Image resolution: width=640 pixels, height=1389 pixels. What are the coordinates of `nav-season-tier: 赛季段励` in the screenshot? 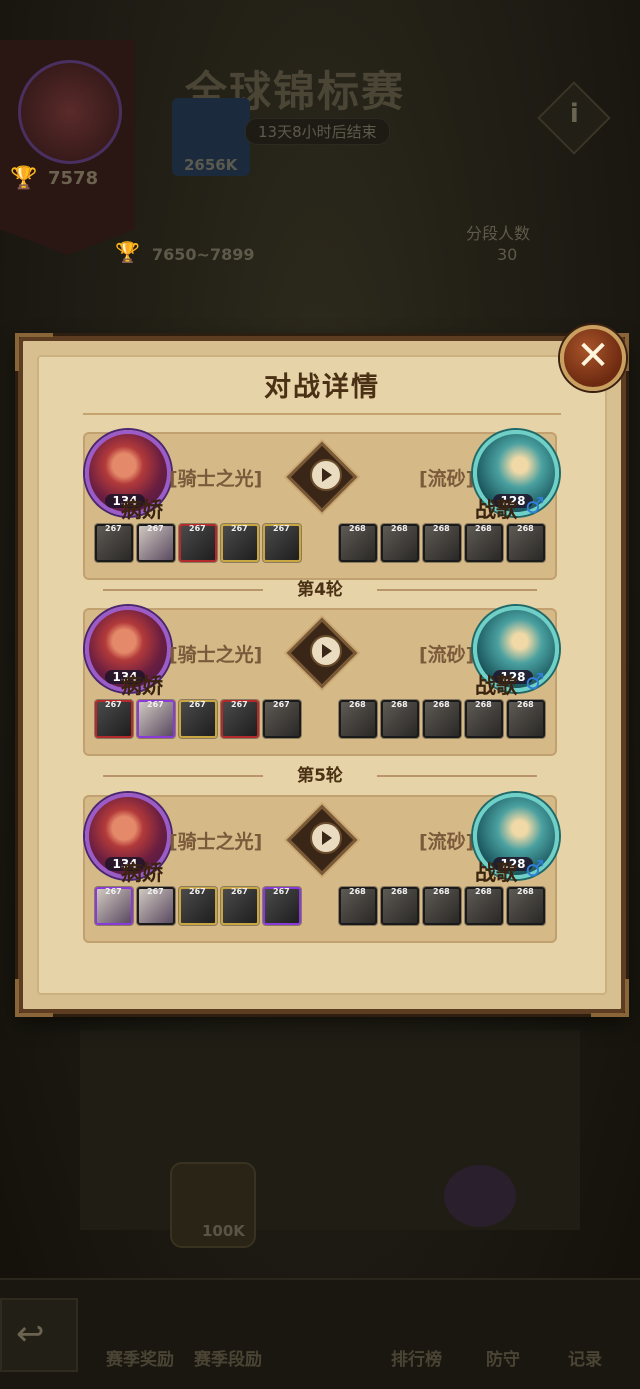 It's located at (228, 1357).